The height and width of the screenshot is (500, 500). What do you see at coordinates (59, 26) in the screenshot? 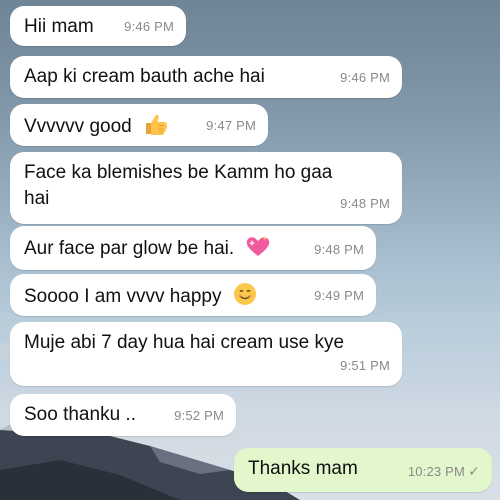
I see `message-text: Hii mam` at bounding box center [59, 26].